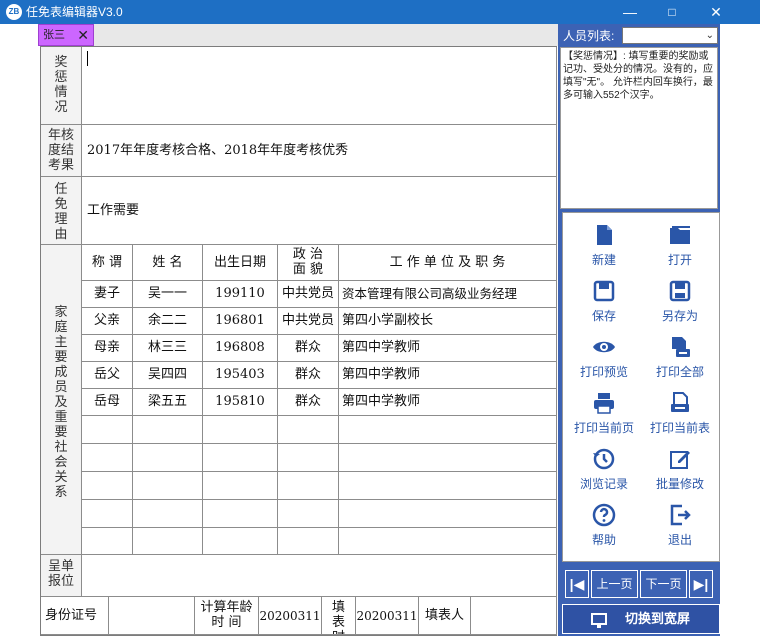  What do you see at coordinates (168, 430) in the screenshot?
I see `row6-name` at bounding box center [168, 430].